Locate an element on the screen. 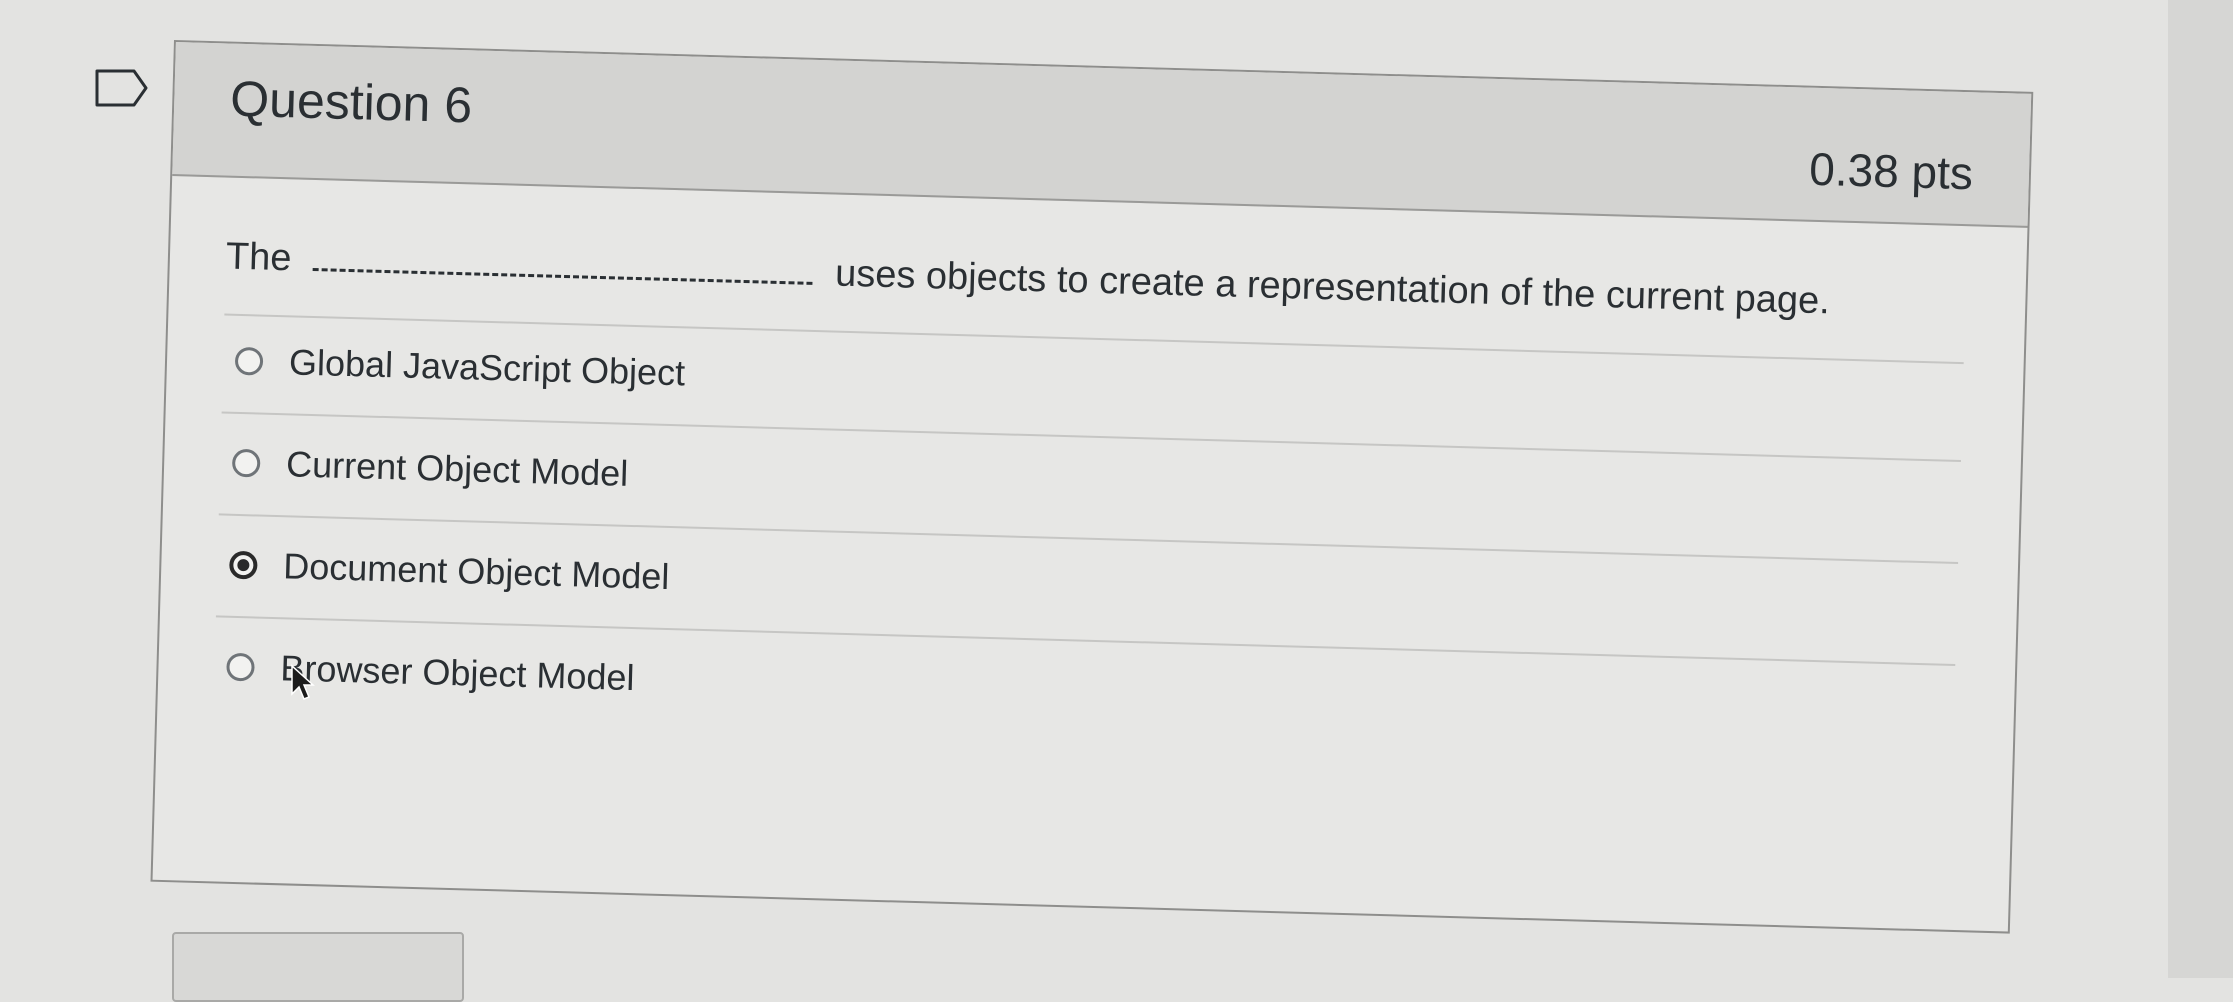 The image size is (2233, 1002). question-text-before: The is located at coordinates (259, 257).